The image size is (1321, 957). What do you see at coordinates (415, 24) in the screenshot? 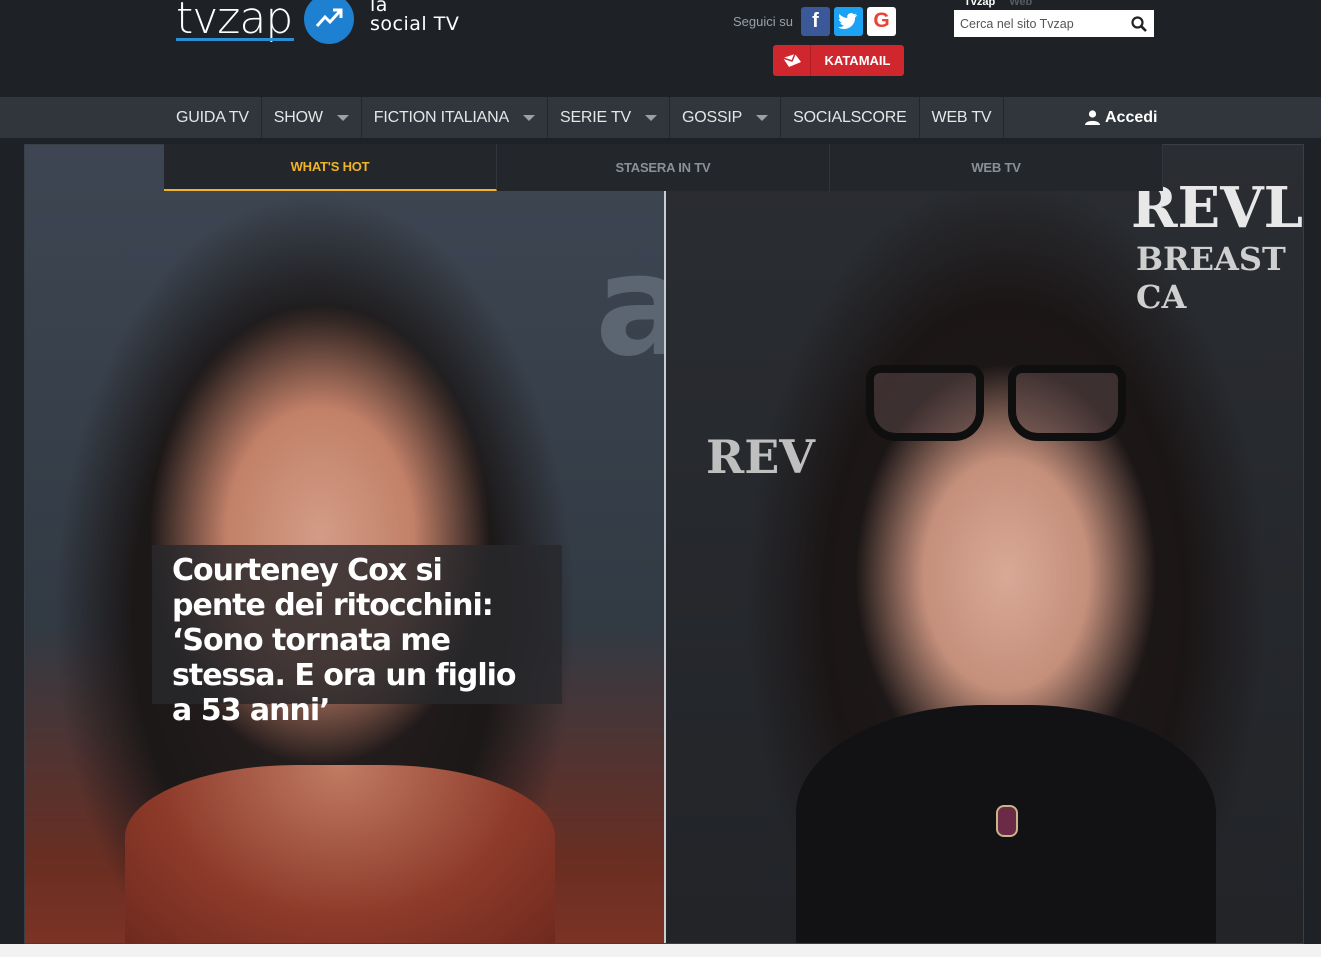
I see `tagline-line2: social TV` at bounding box center [415, 24].